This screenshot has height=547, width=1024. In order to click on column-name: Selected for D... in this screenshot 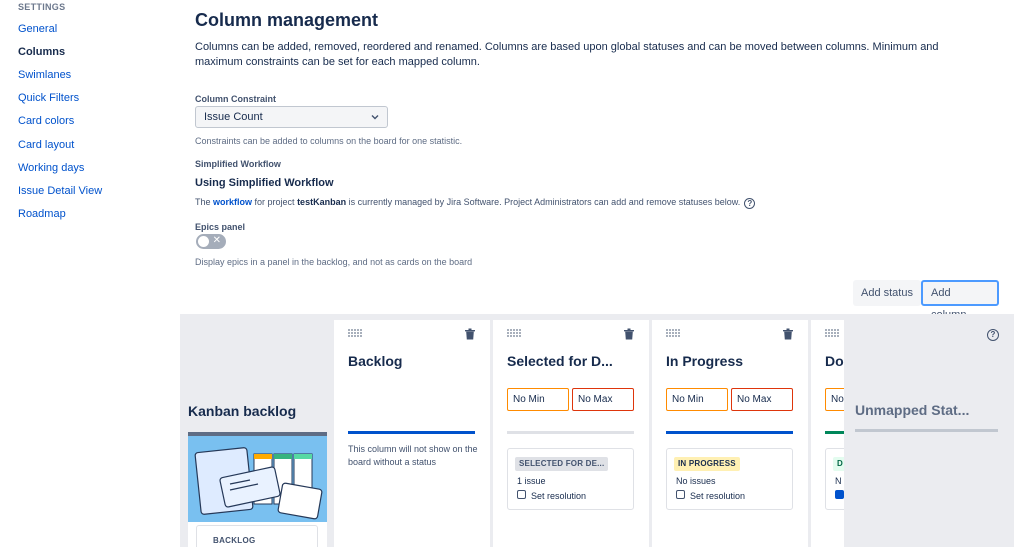, I will do `click(572, 361)`.